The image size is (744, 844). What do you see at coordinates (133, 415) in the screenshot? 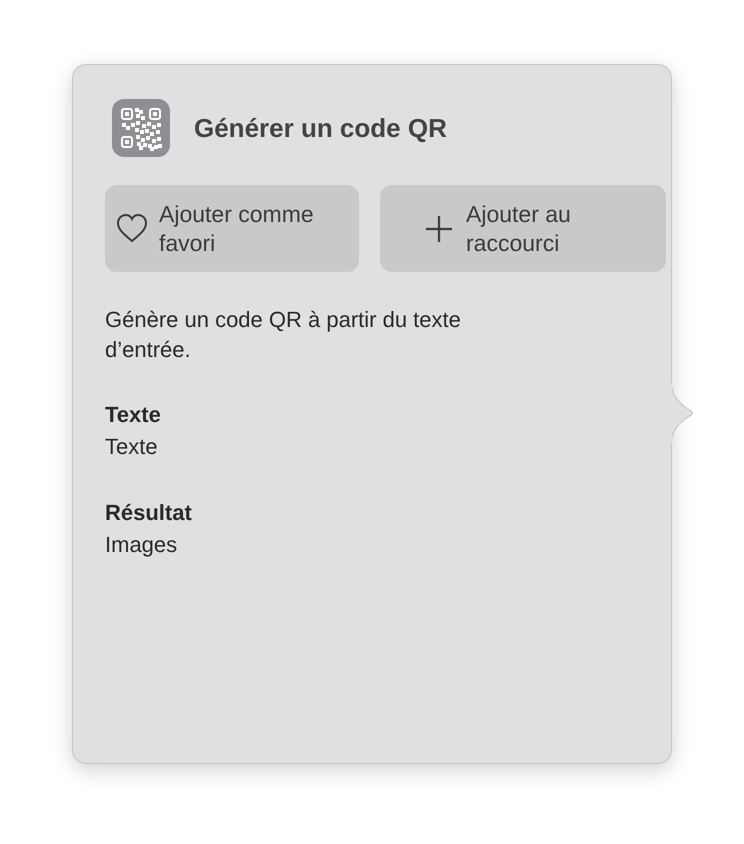
I see `field-label: Texte` at bounding box center [133, 415].